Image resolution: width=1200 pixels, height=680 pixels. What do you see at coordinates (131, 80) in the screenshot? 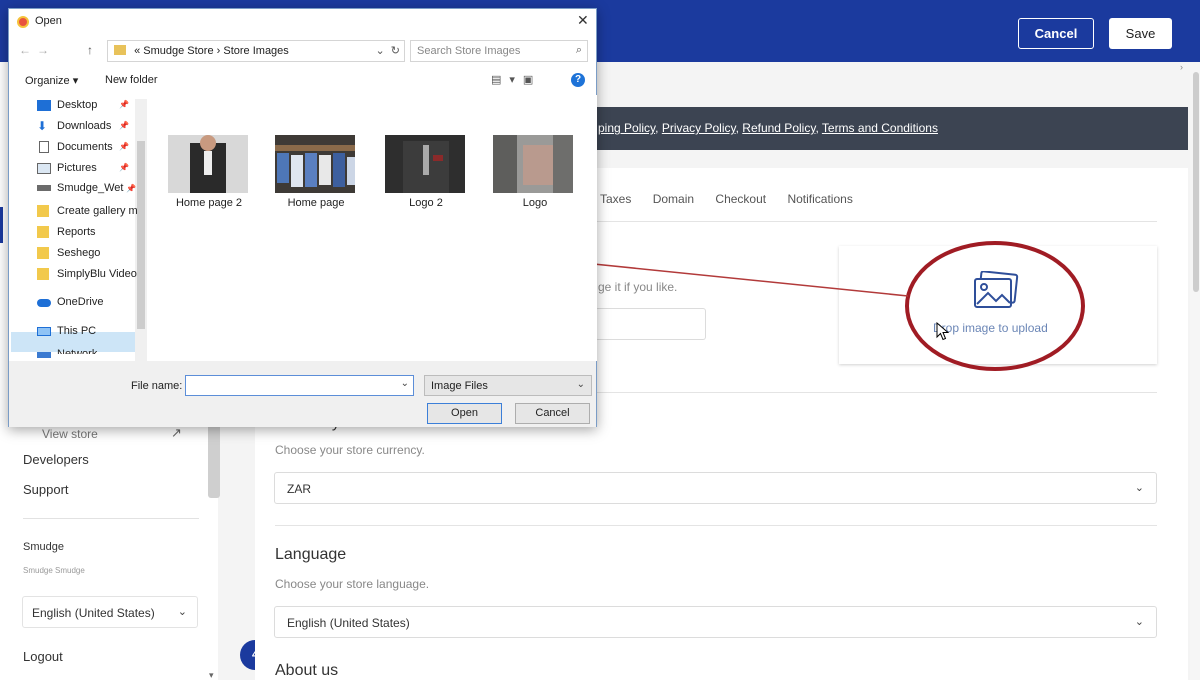
I see `new-folder-button: New folder` at bounding box center [131, 80].